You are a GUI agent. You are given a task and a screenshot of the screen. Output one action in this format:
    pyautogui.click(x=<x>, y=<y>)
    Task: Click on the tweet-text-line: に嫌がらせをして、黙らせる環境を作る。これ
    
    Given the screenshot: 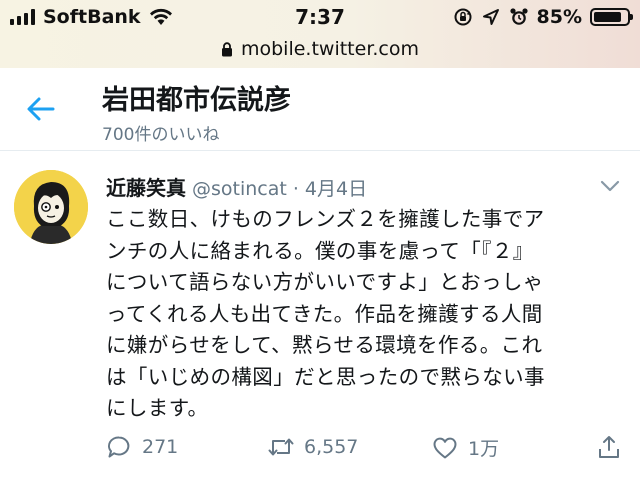 What is the action you would take?
    pyautogui.click(x=324, y=345)
    